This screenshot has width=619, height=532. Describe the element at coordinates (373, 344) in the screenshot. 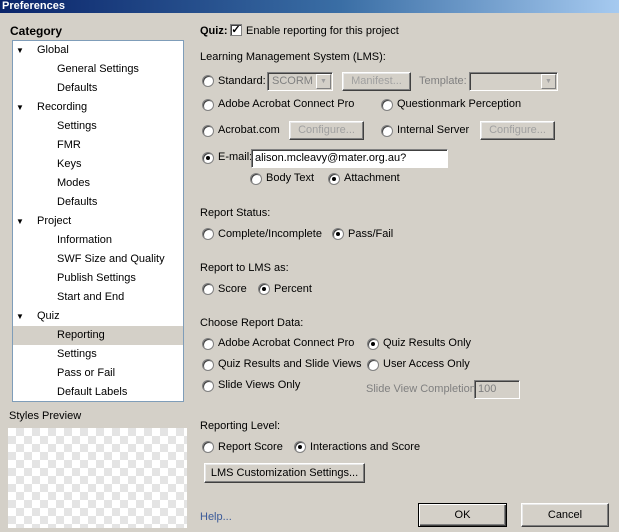

I see `quiz-results-only-radio` at that location.